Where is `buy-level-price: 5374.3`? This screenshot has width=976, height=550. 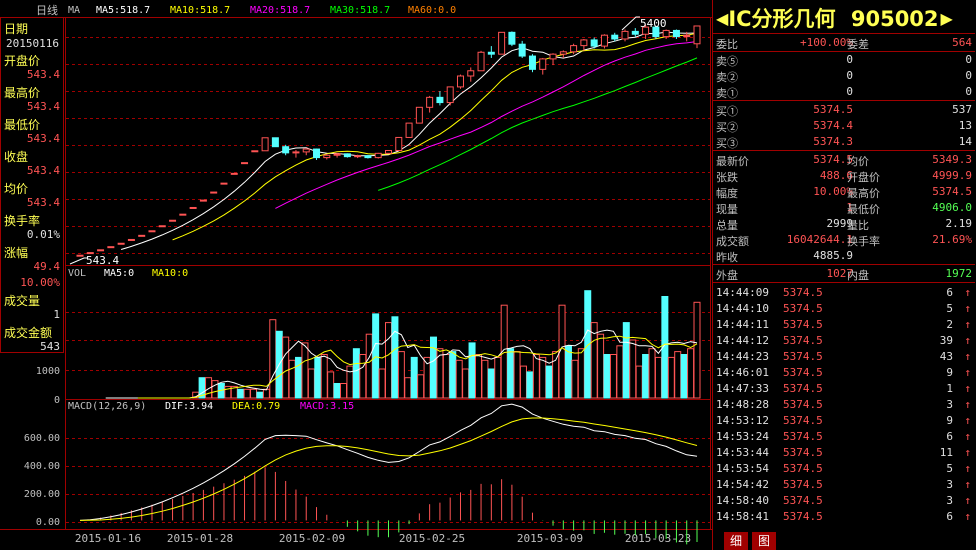
buy-level-price: 5374.3 is located at coordinates (833, 141).